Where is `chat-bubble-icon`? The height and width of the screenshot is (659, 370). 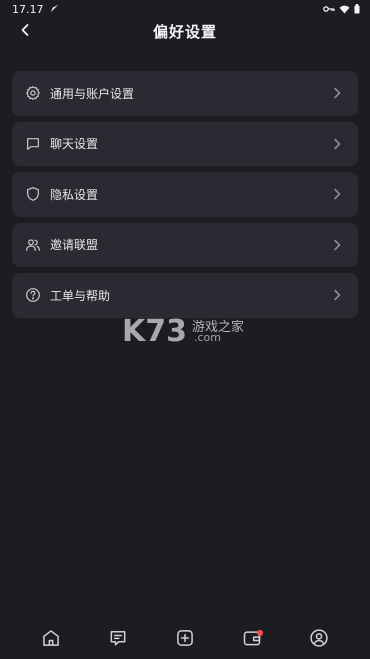
chat-bubble-icon is located at coordinates (33, 144).